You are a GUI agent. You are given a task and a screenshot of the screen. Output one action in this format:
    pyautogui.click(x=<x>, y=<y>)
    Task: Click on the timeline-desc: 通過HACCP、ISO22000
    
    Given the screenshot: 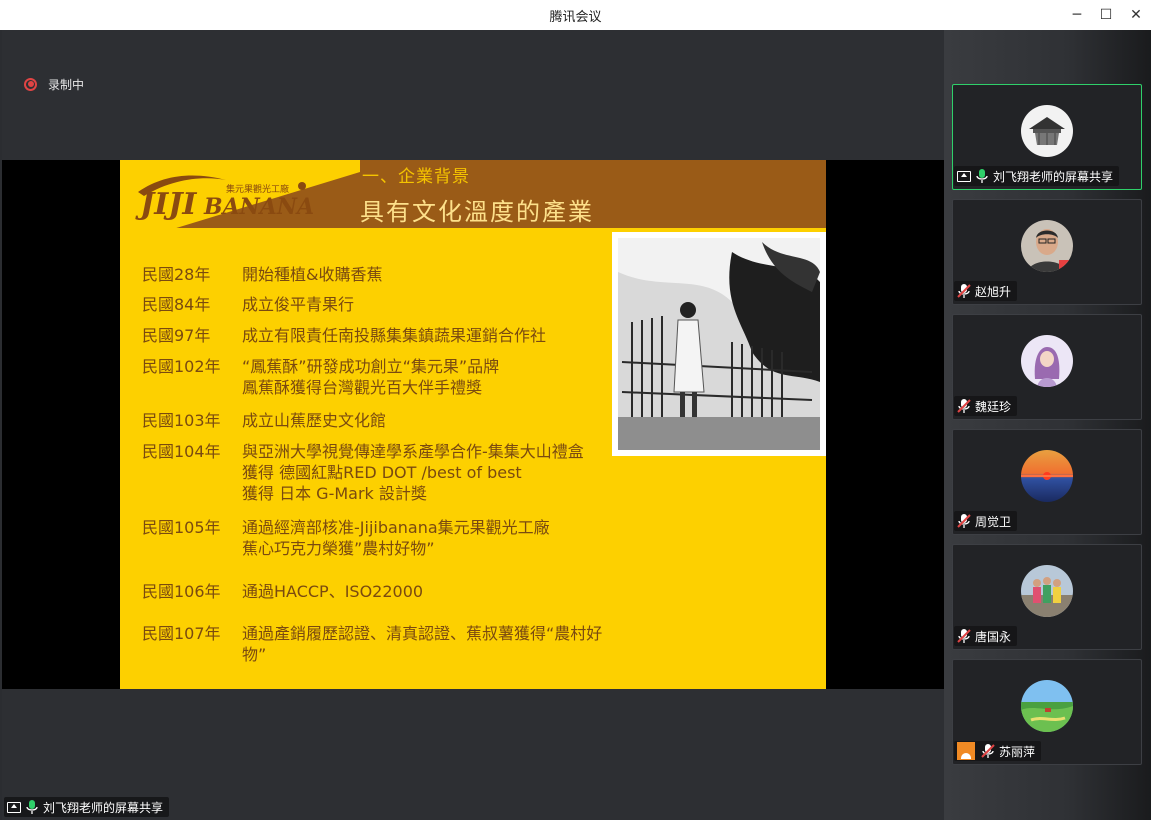 What is the action you would take?
    pyautogui.click(x=333, y=591)
    